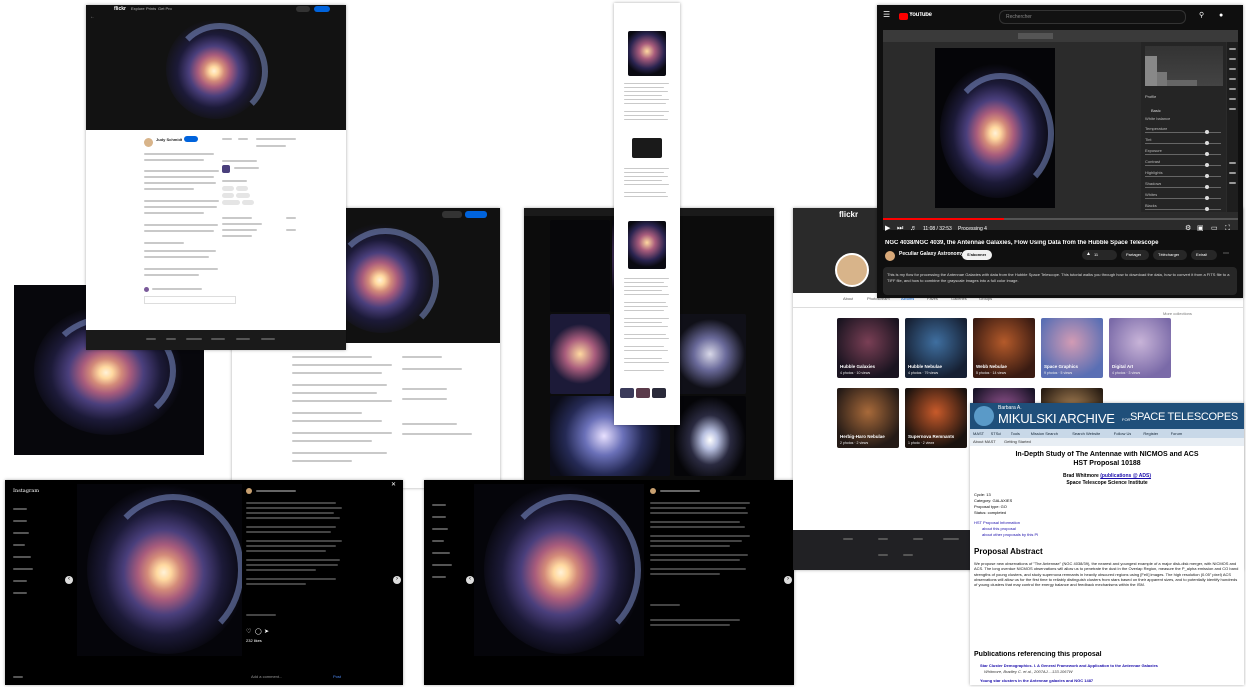  I want to click on pi-name: Brad Whitmore, so click(1080, 476).